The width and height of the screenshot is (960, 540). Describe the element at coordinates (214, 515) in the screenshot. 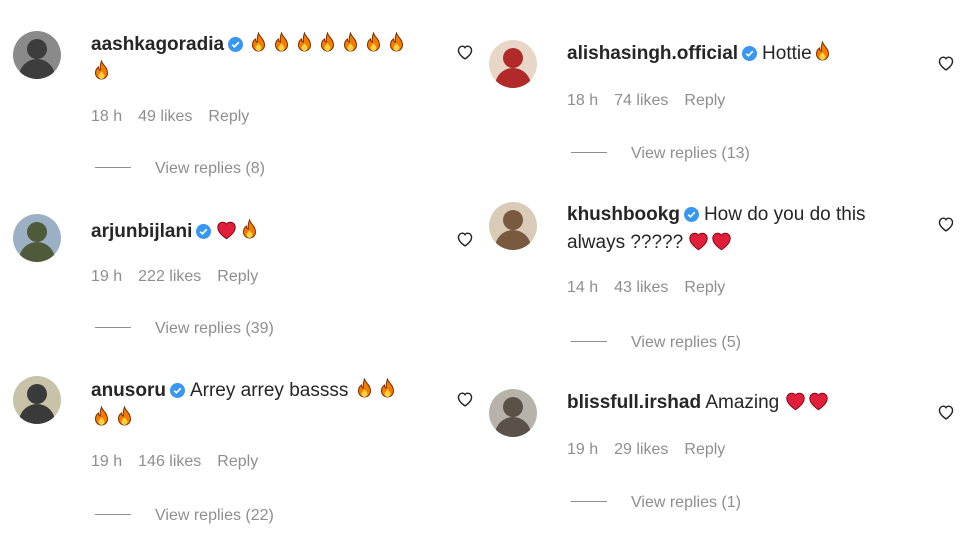

I see `view-replies-label: View replies (22)` at that location.